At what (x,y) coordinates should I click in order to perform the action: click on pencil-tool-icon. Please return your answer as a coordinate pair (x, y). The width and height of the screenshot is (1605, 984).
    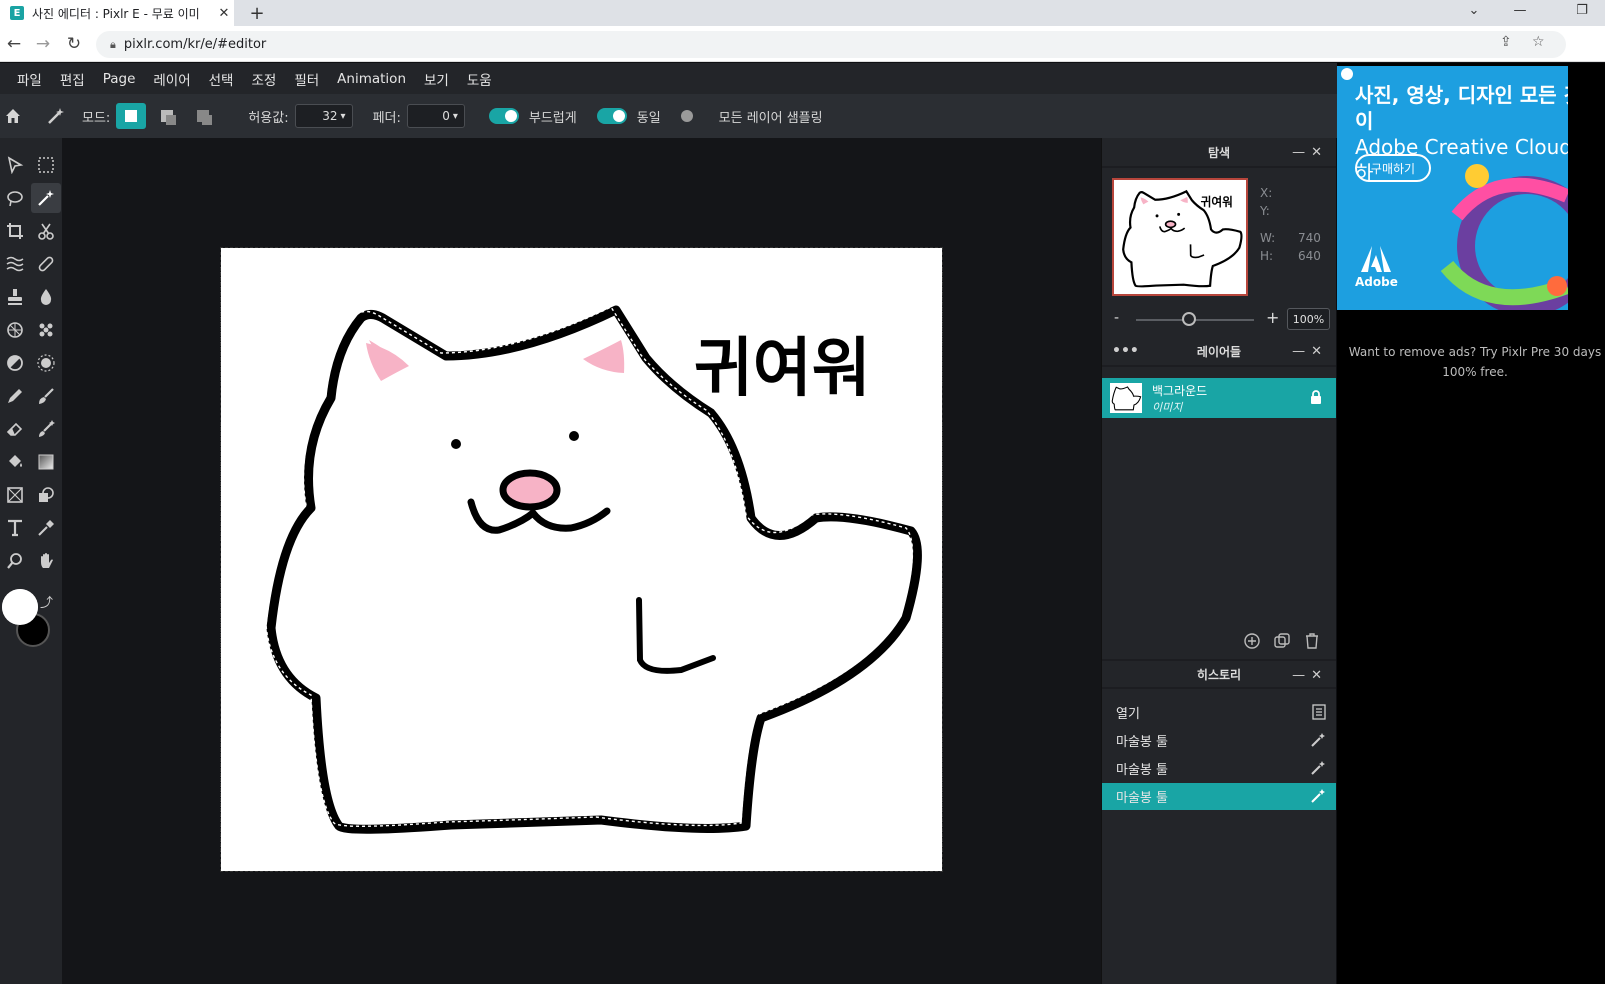
    Looking at the image, I should click on (15, 396).